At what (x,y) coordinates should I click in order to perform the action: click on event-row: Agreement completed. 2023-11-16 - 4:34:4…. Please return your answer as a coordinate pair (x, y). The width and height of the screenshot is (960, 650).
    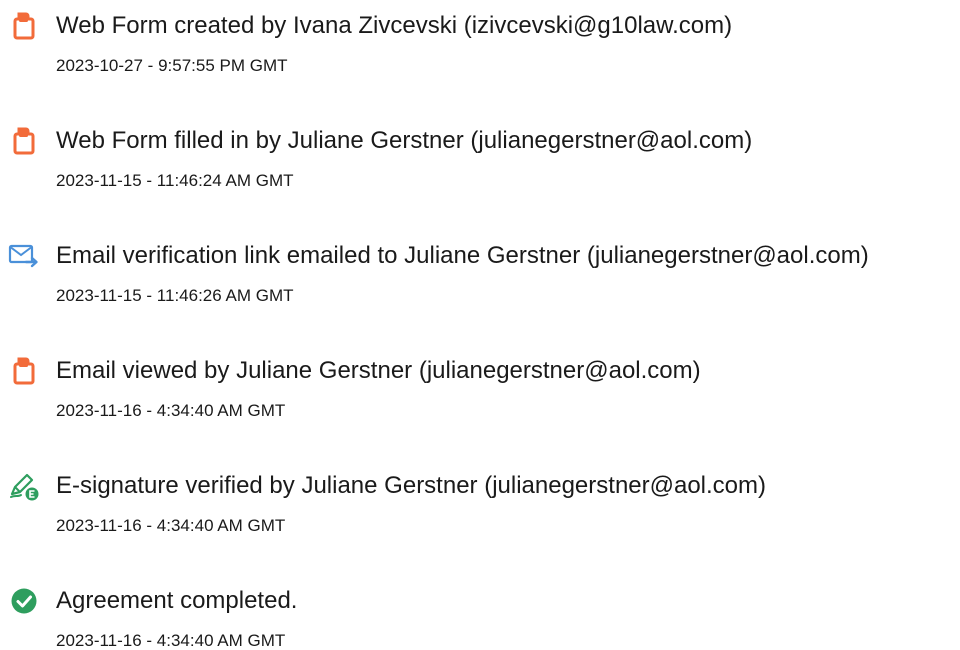
    Looking at the image, I should click on (480, 617).